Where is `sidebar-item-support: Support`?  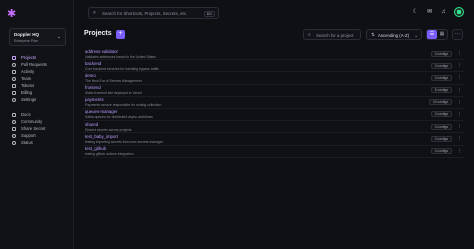 sidebar-item-support: Support is located at coordinates (42, 135).